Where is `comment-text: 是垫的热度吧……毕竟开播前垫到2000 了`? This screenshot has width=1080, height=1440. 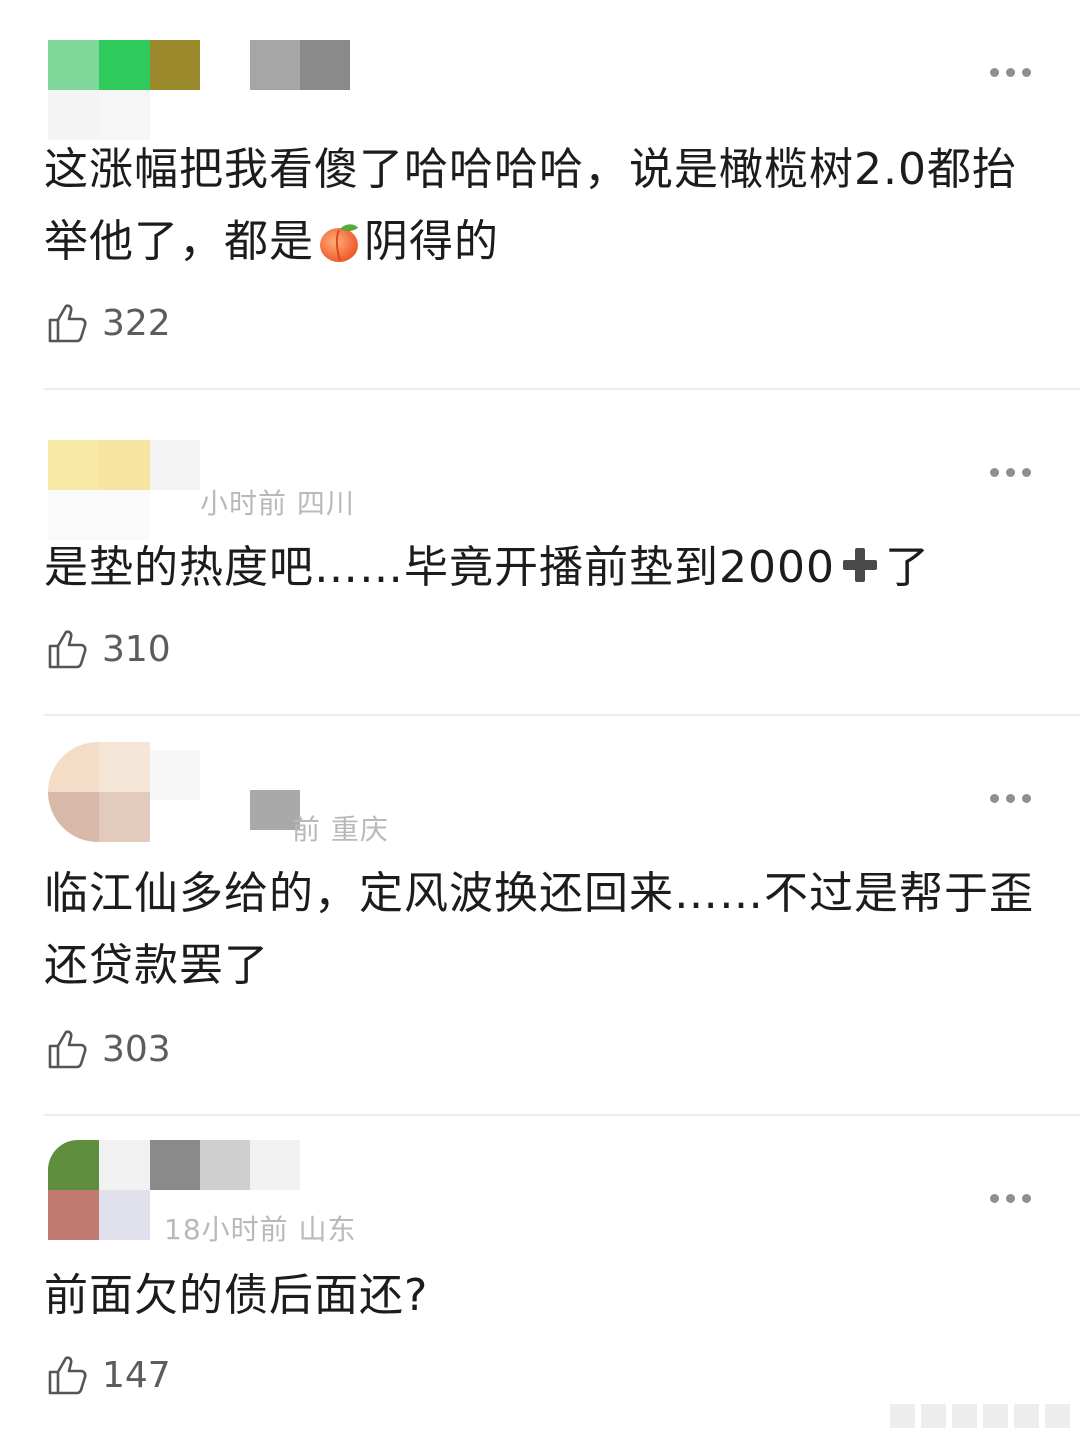 comment-text: 是垫的热度吧……毕竟开播前垫到2000 了 is located at coordinates (487, 567).